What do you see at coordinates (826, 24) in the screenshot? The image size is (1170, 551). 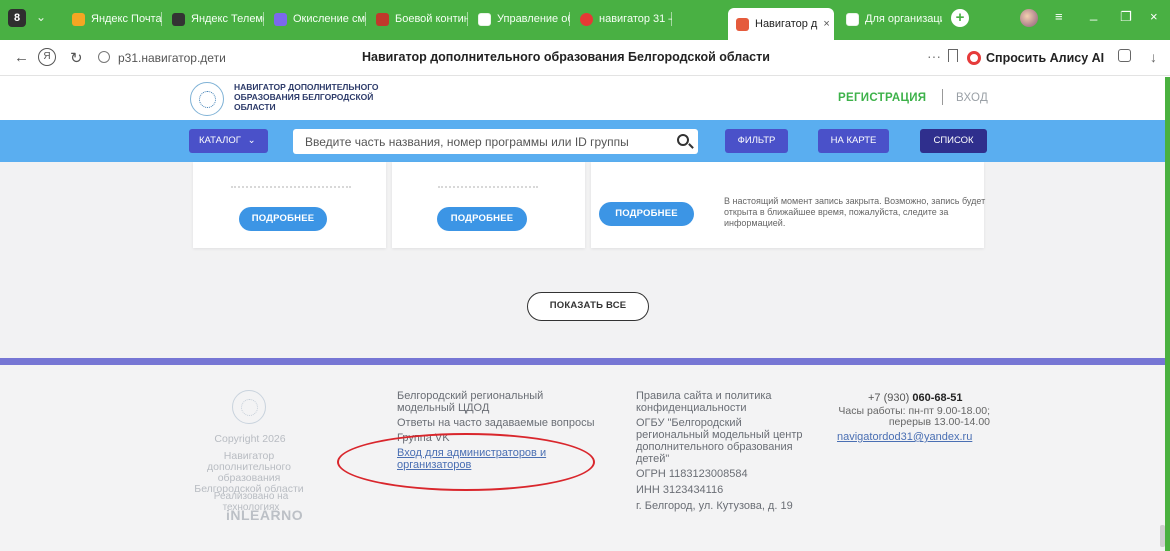 I see `close-icon: ×` at bounding box center [826, 24].